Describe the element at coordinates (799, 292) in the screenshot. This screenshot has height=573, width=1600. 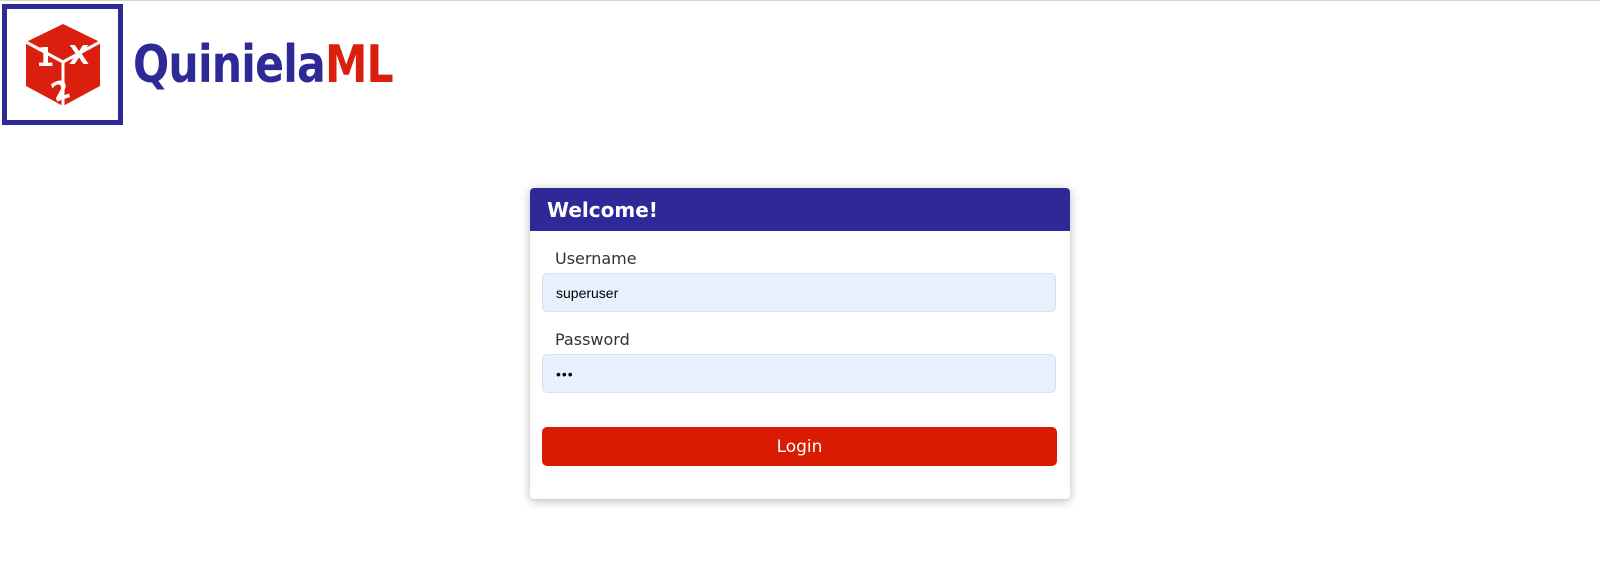
I see `username-input` at that location.